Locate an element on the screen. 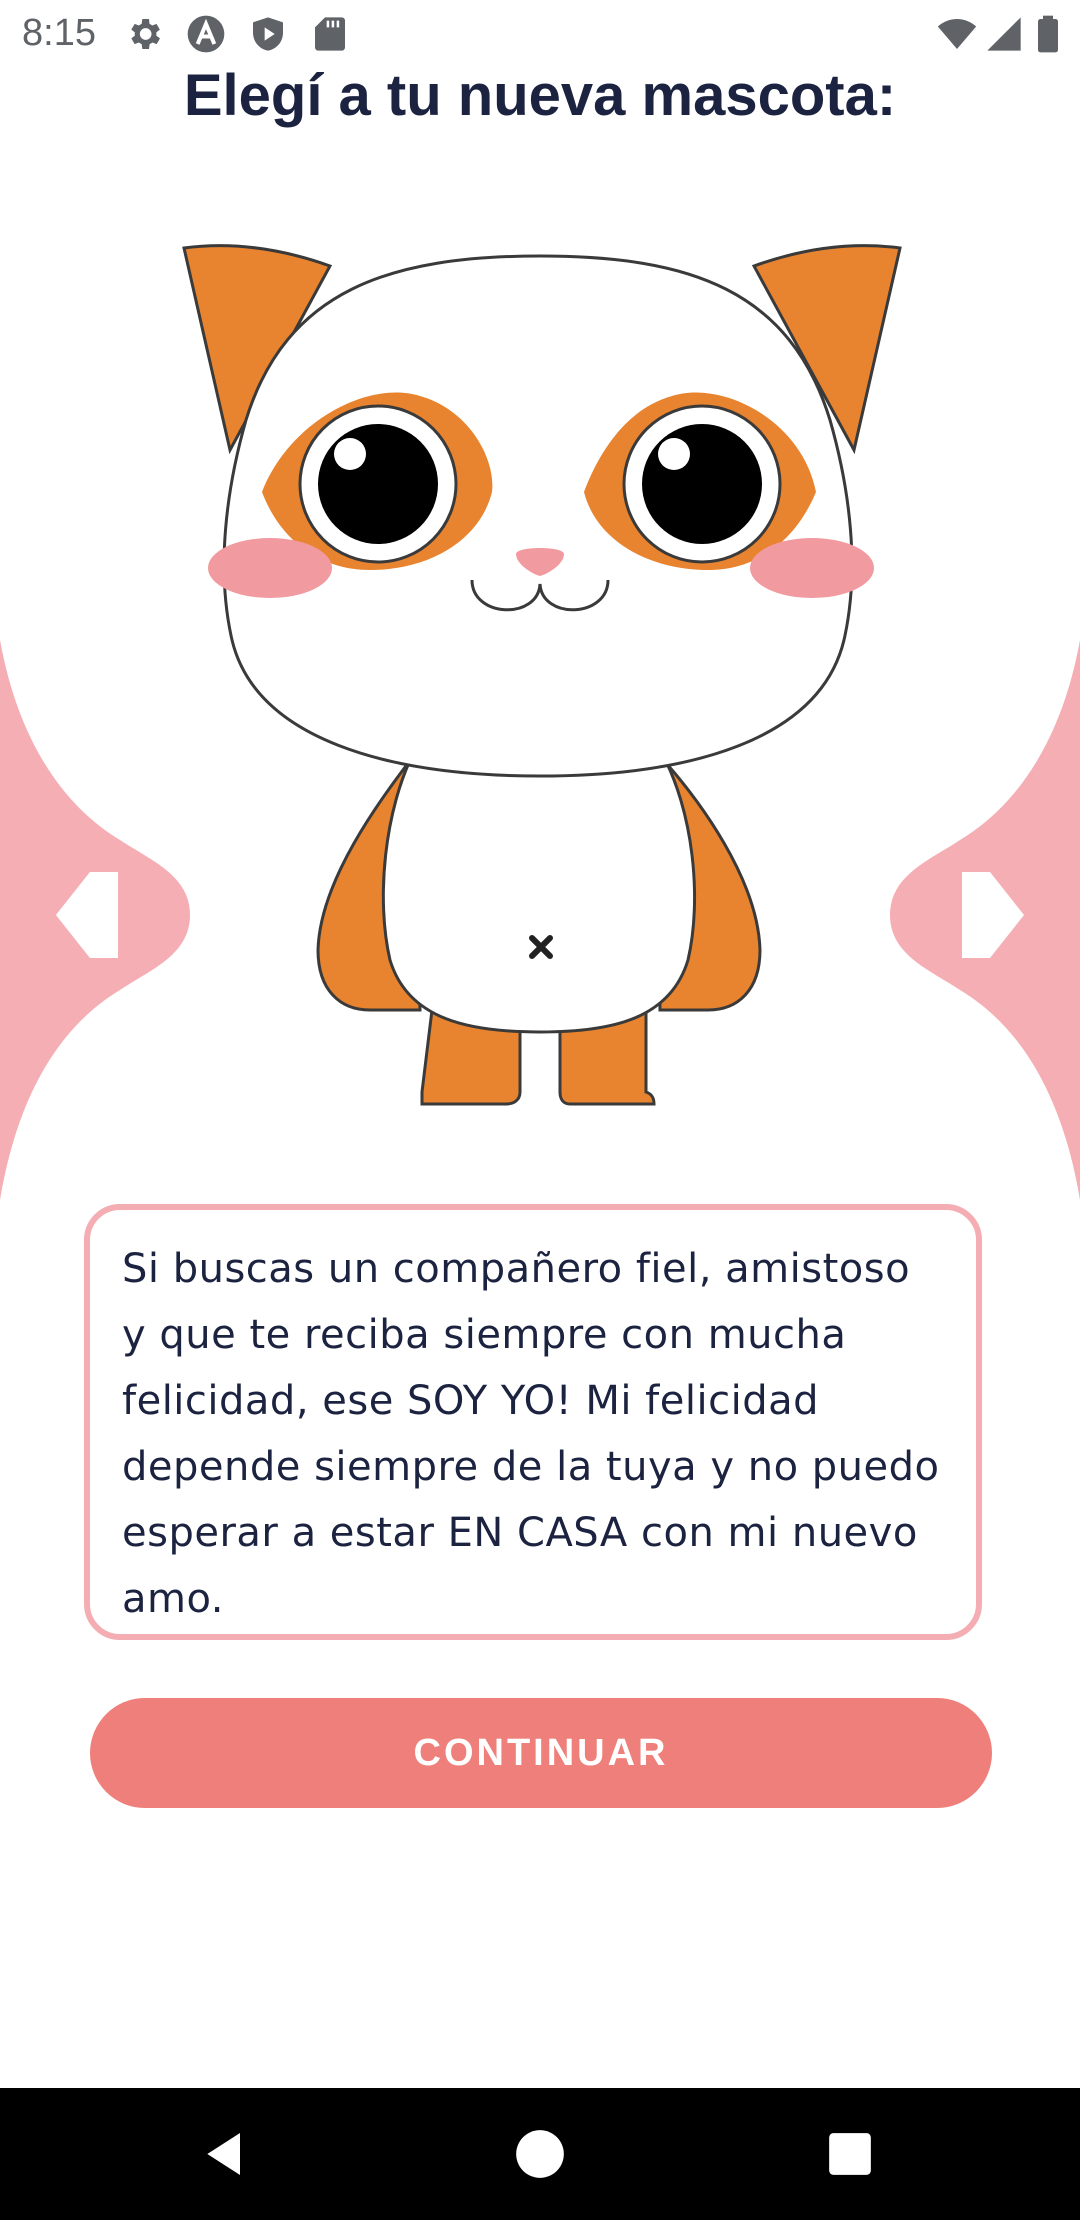  wifi-icon is located at coordinates (957, 34).